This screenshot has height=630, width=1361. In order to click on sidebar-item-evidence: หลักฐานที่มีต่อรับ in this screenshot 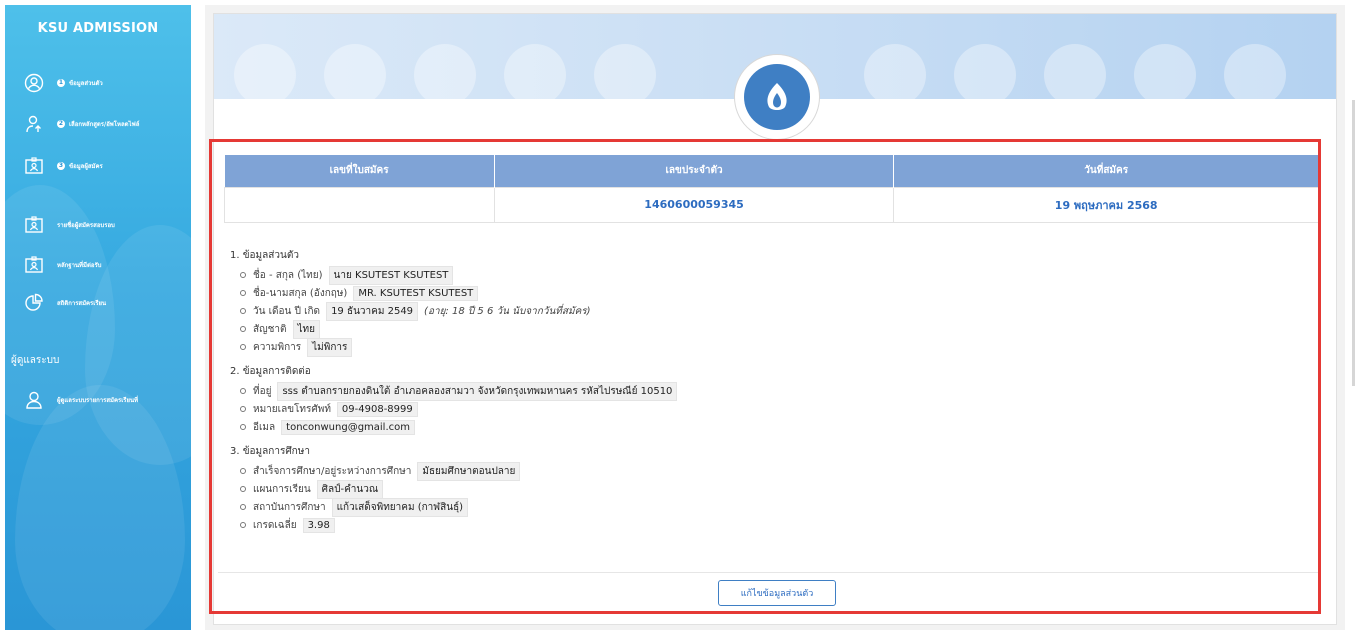, I will do `click(62, 265)`.